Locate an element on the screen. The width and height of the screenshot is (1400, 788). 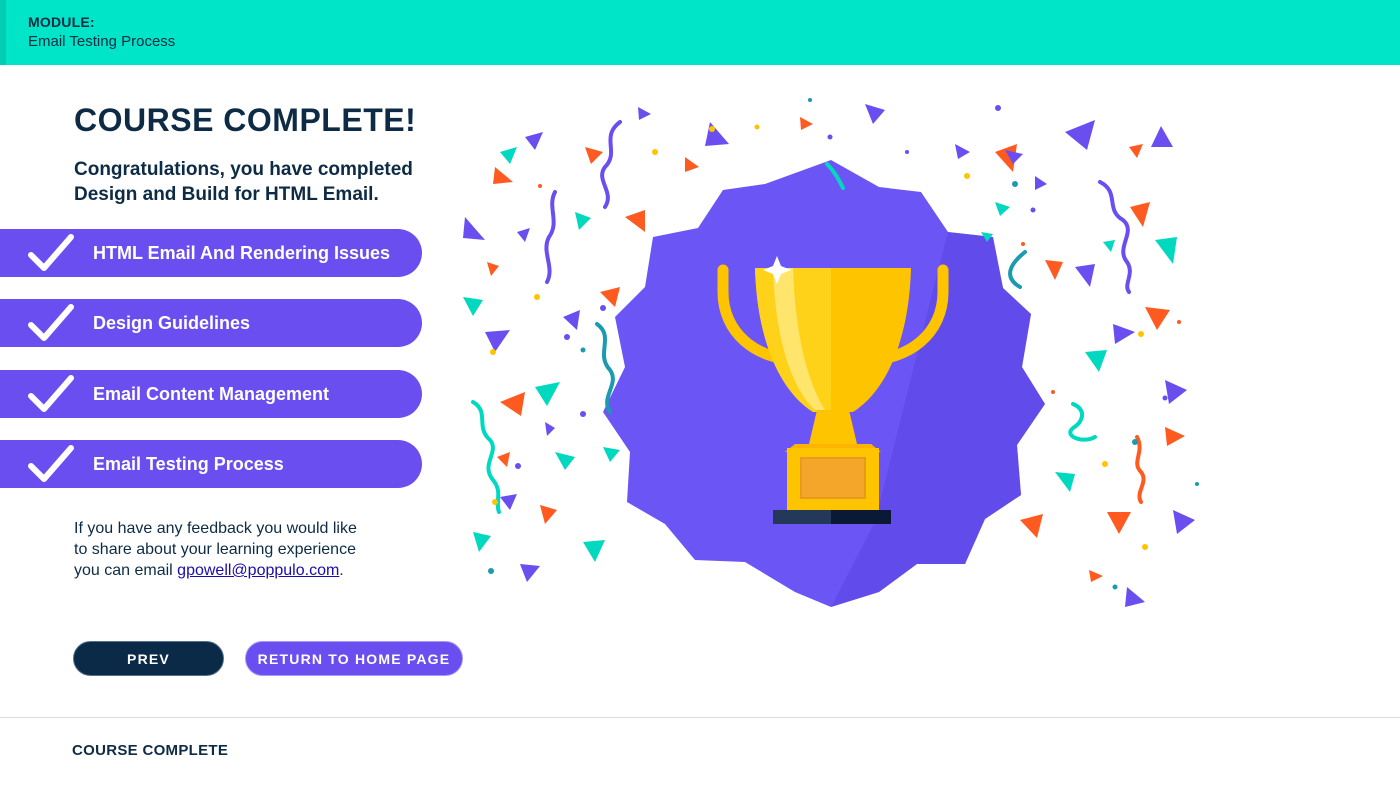
prev-button: PREV is located at coordinates (148, 658).